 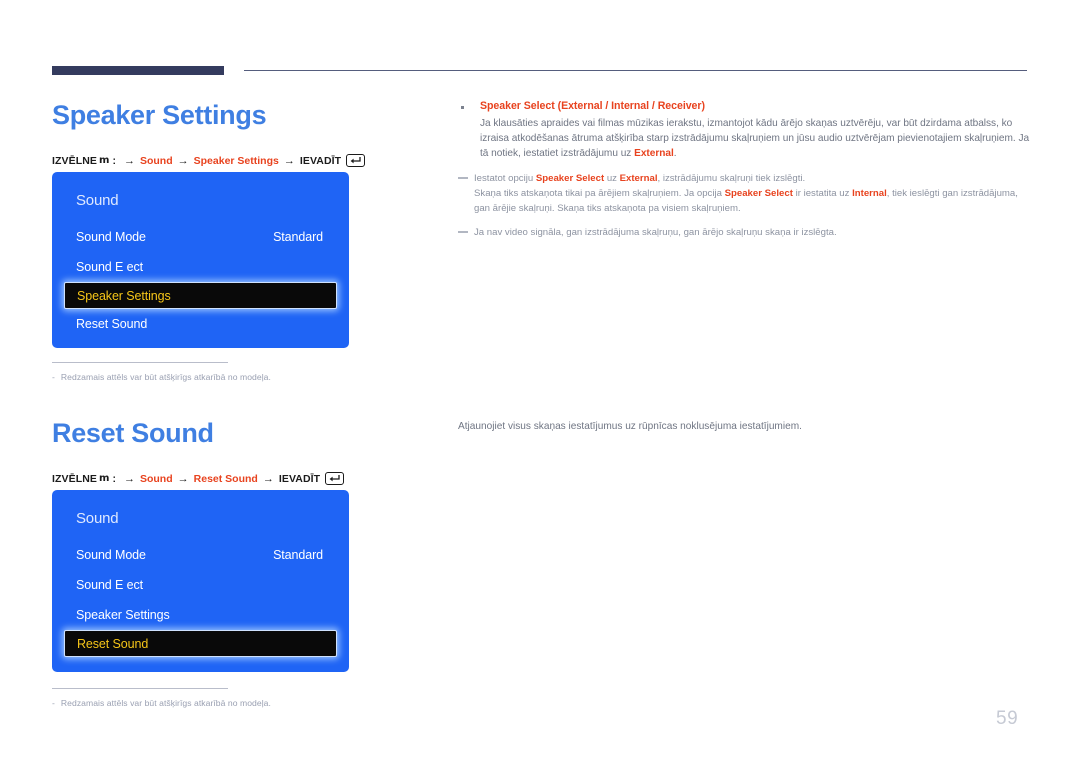 What do you see at coordinates (138, 70) in the screenshot?
I see `header-rule-accent` at bounding box center [138, 70].